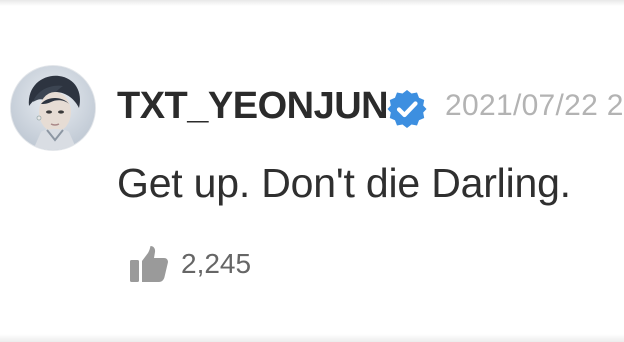 This screenshot has height=342, width=624. I want to click on thumbs-up-icon, so click(149, 264).